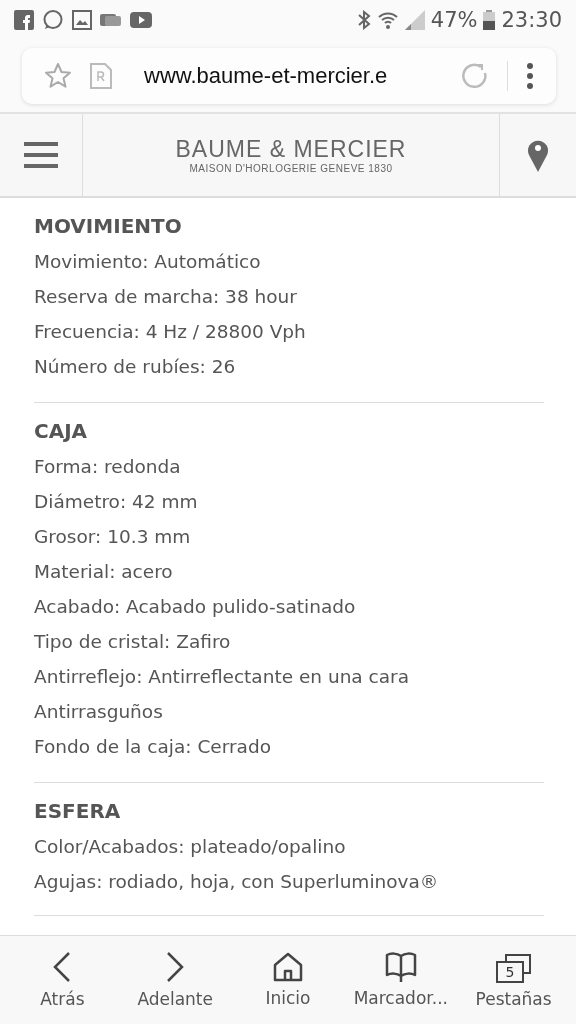 This screenshot has width=576, height=1024. Describe the element at coordinates (99, 712) in the screenshot. I see `spec-line: Antirrasguños` at that location.